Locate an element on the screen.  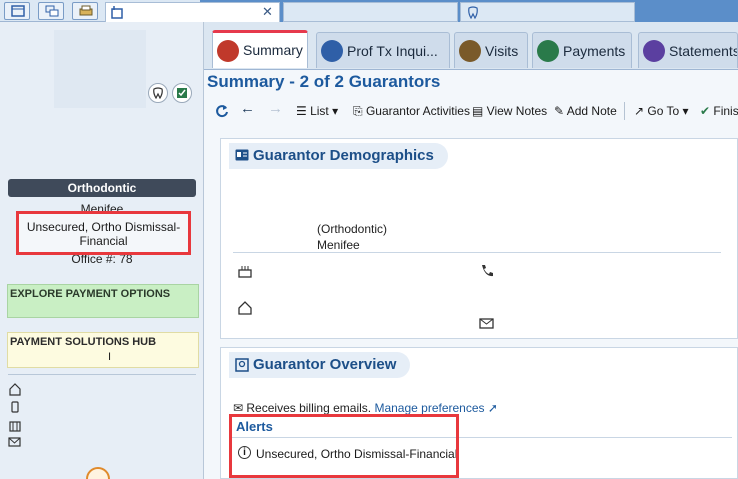
manage-preferences-link: Manage preferences is located at coordinates (429, 408).